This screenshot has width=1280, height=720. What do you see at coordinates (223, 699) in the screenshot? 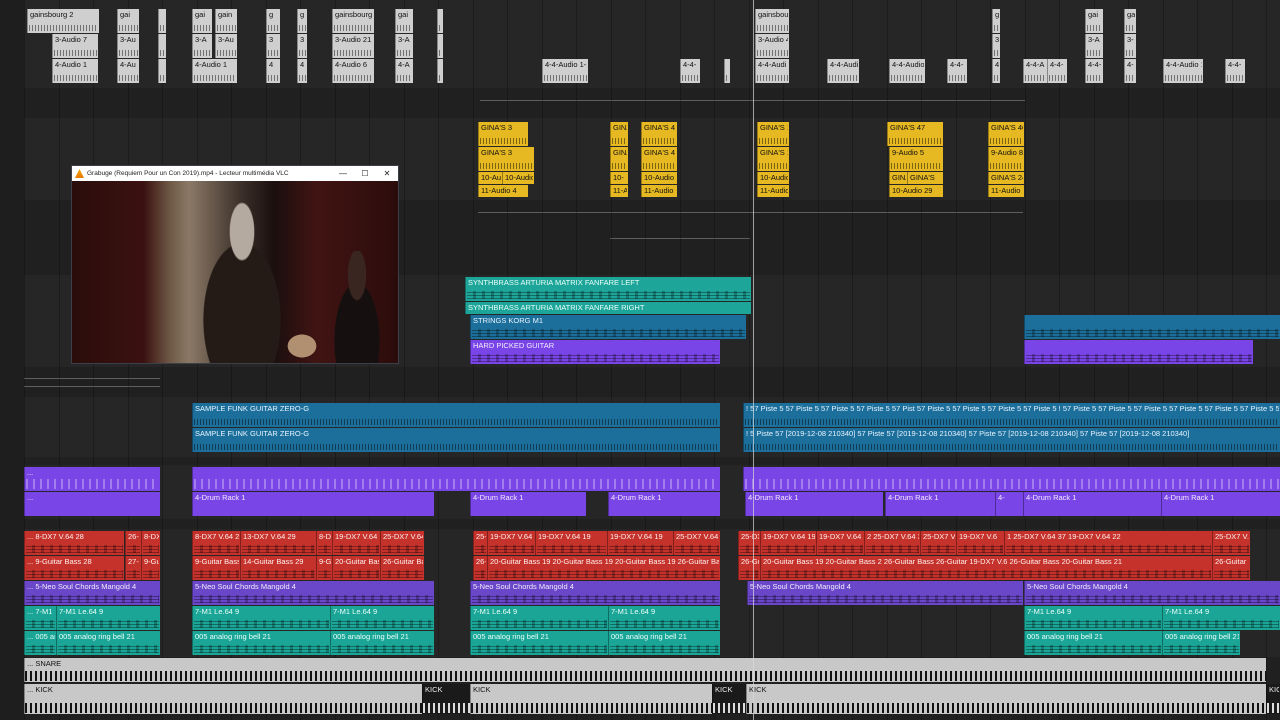
I see `clip: ... KICK` at bounding box center [223, 699].